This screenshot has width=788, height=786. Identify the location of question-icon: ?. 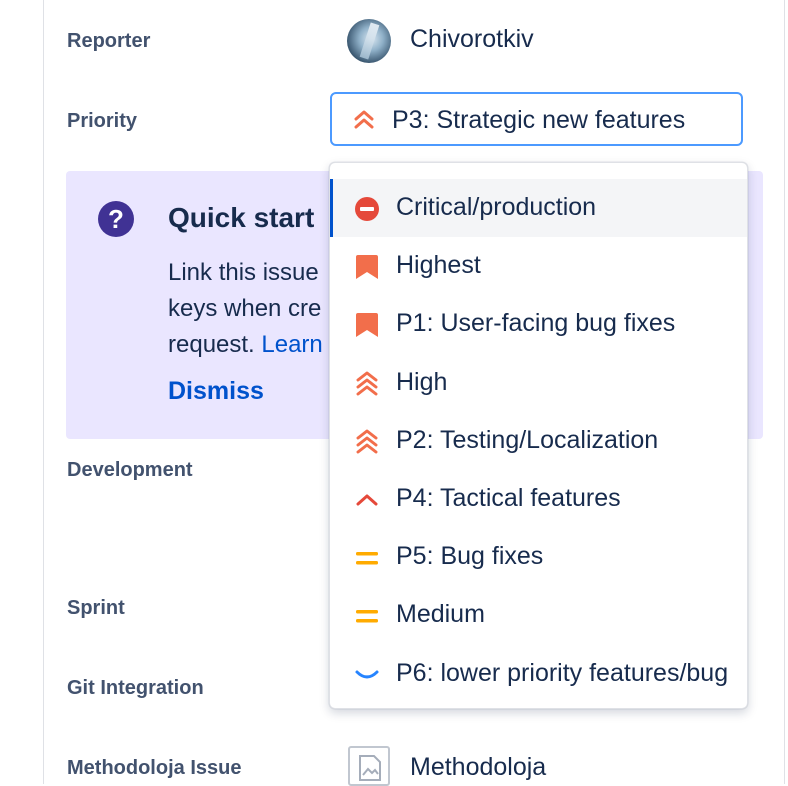
(116, 219).